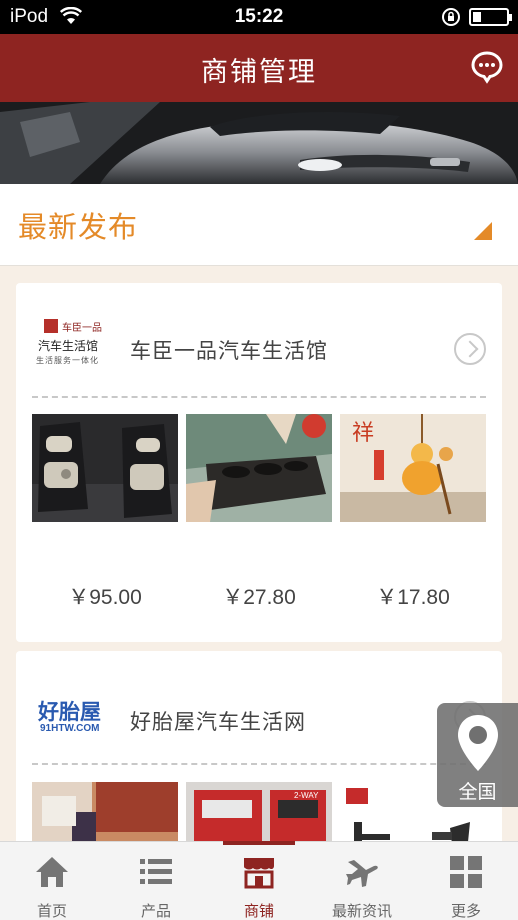 Image resolution: width=518 pixels, height=920 pixels. What do you see at coordinates (52, 872) in the screenshot?
I see `home-icon` at bounding box center [52, 872].